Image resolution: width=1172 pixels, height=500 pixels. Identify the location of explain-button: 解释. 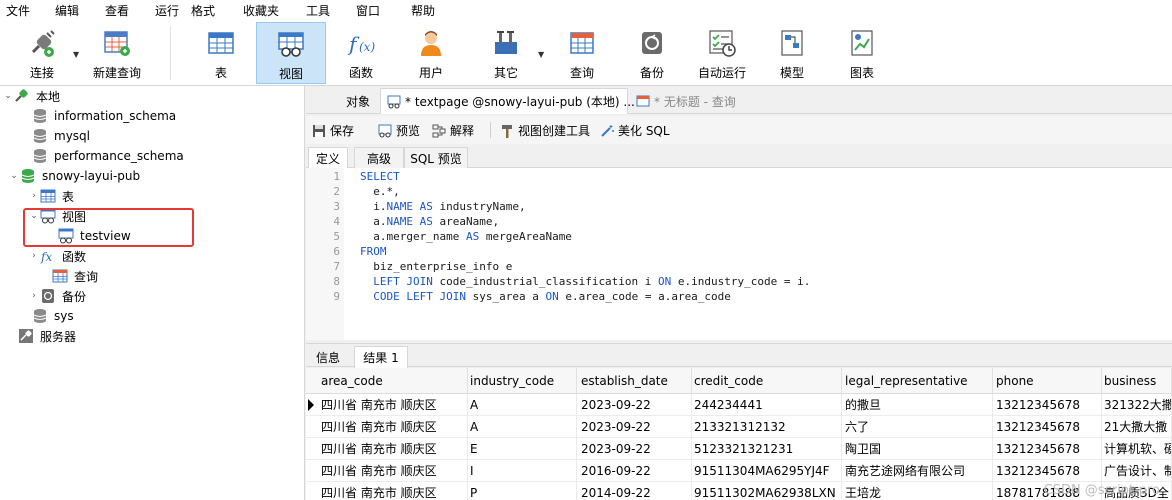
(453, 130).